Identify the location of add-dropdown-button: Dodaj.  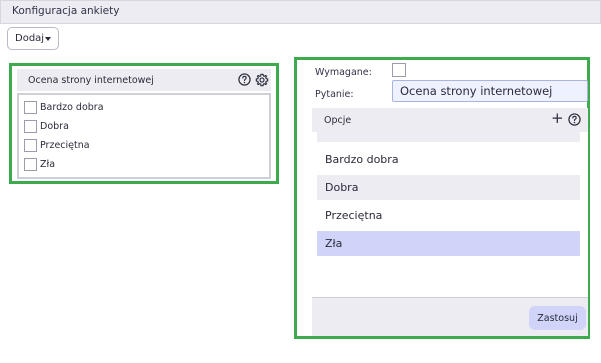
(33, 38).